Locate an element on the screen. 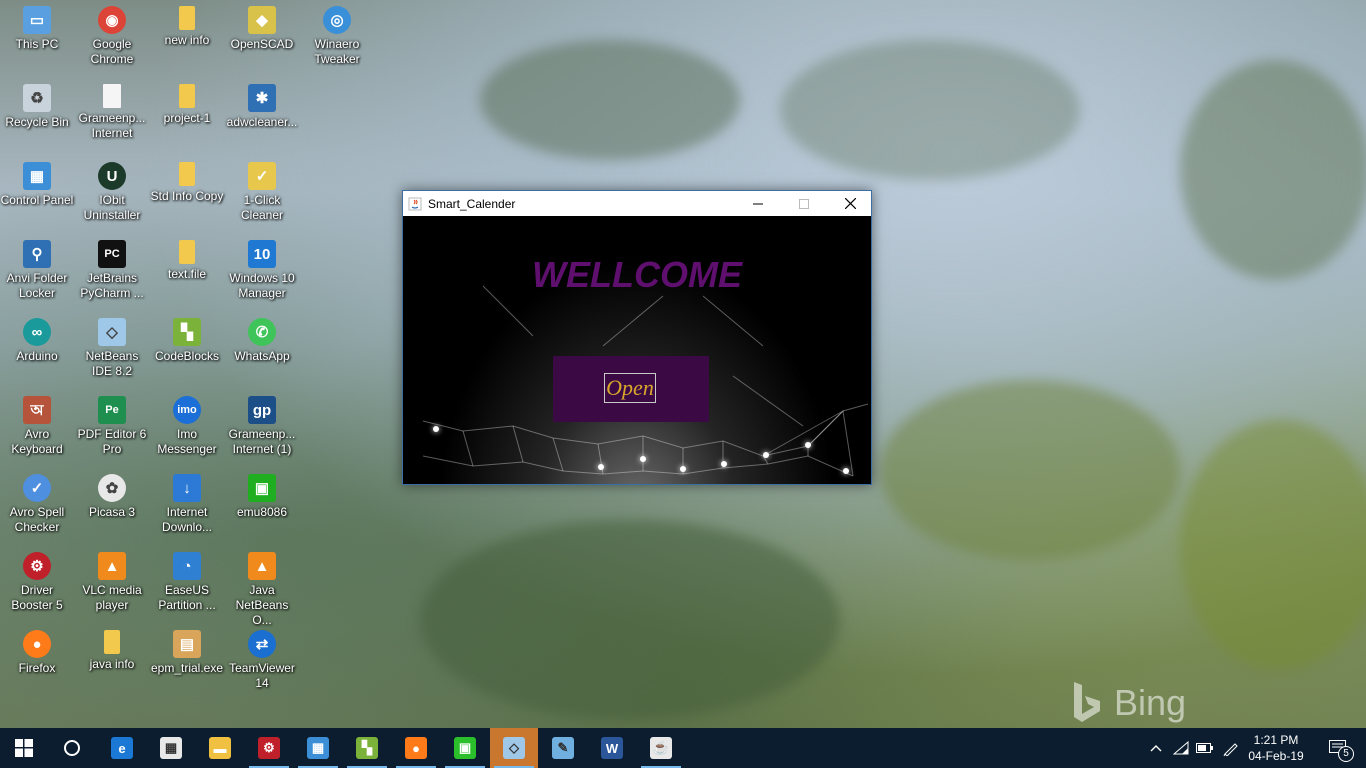 The width and height of the screenshot is (1366, 768). start-button is located at coordinates (24, 748).